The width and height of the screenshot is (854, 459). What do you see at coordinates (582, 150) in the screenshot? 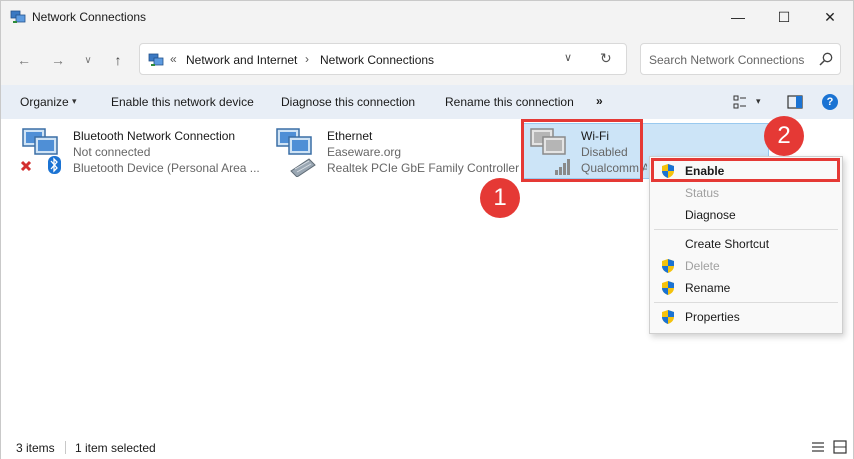
I see `annotation-box-wifi` at bounding box center [582, 150].